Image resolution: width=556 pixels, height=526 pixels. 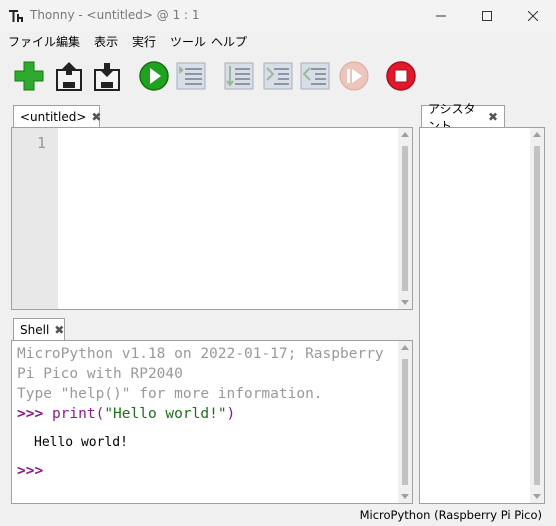 I want to click on step-out-button, so click(x=315, y=76).